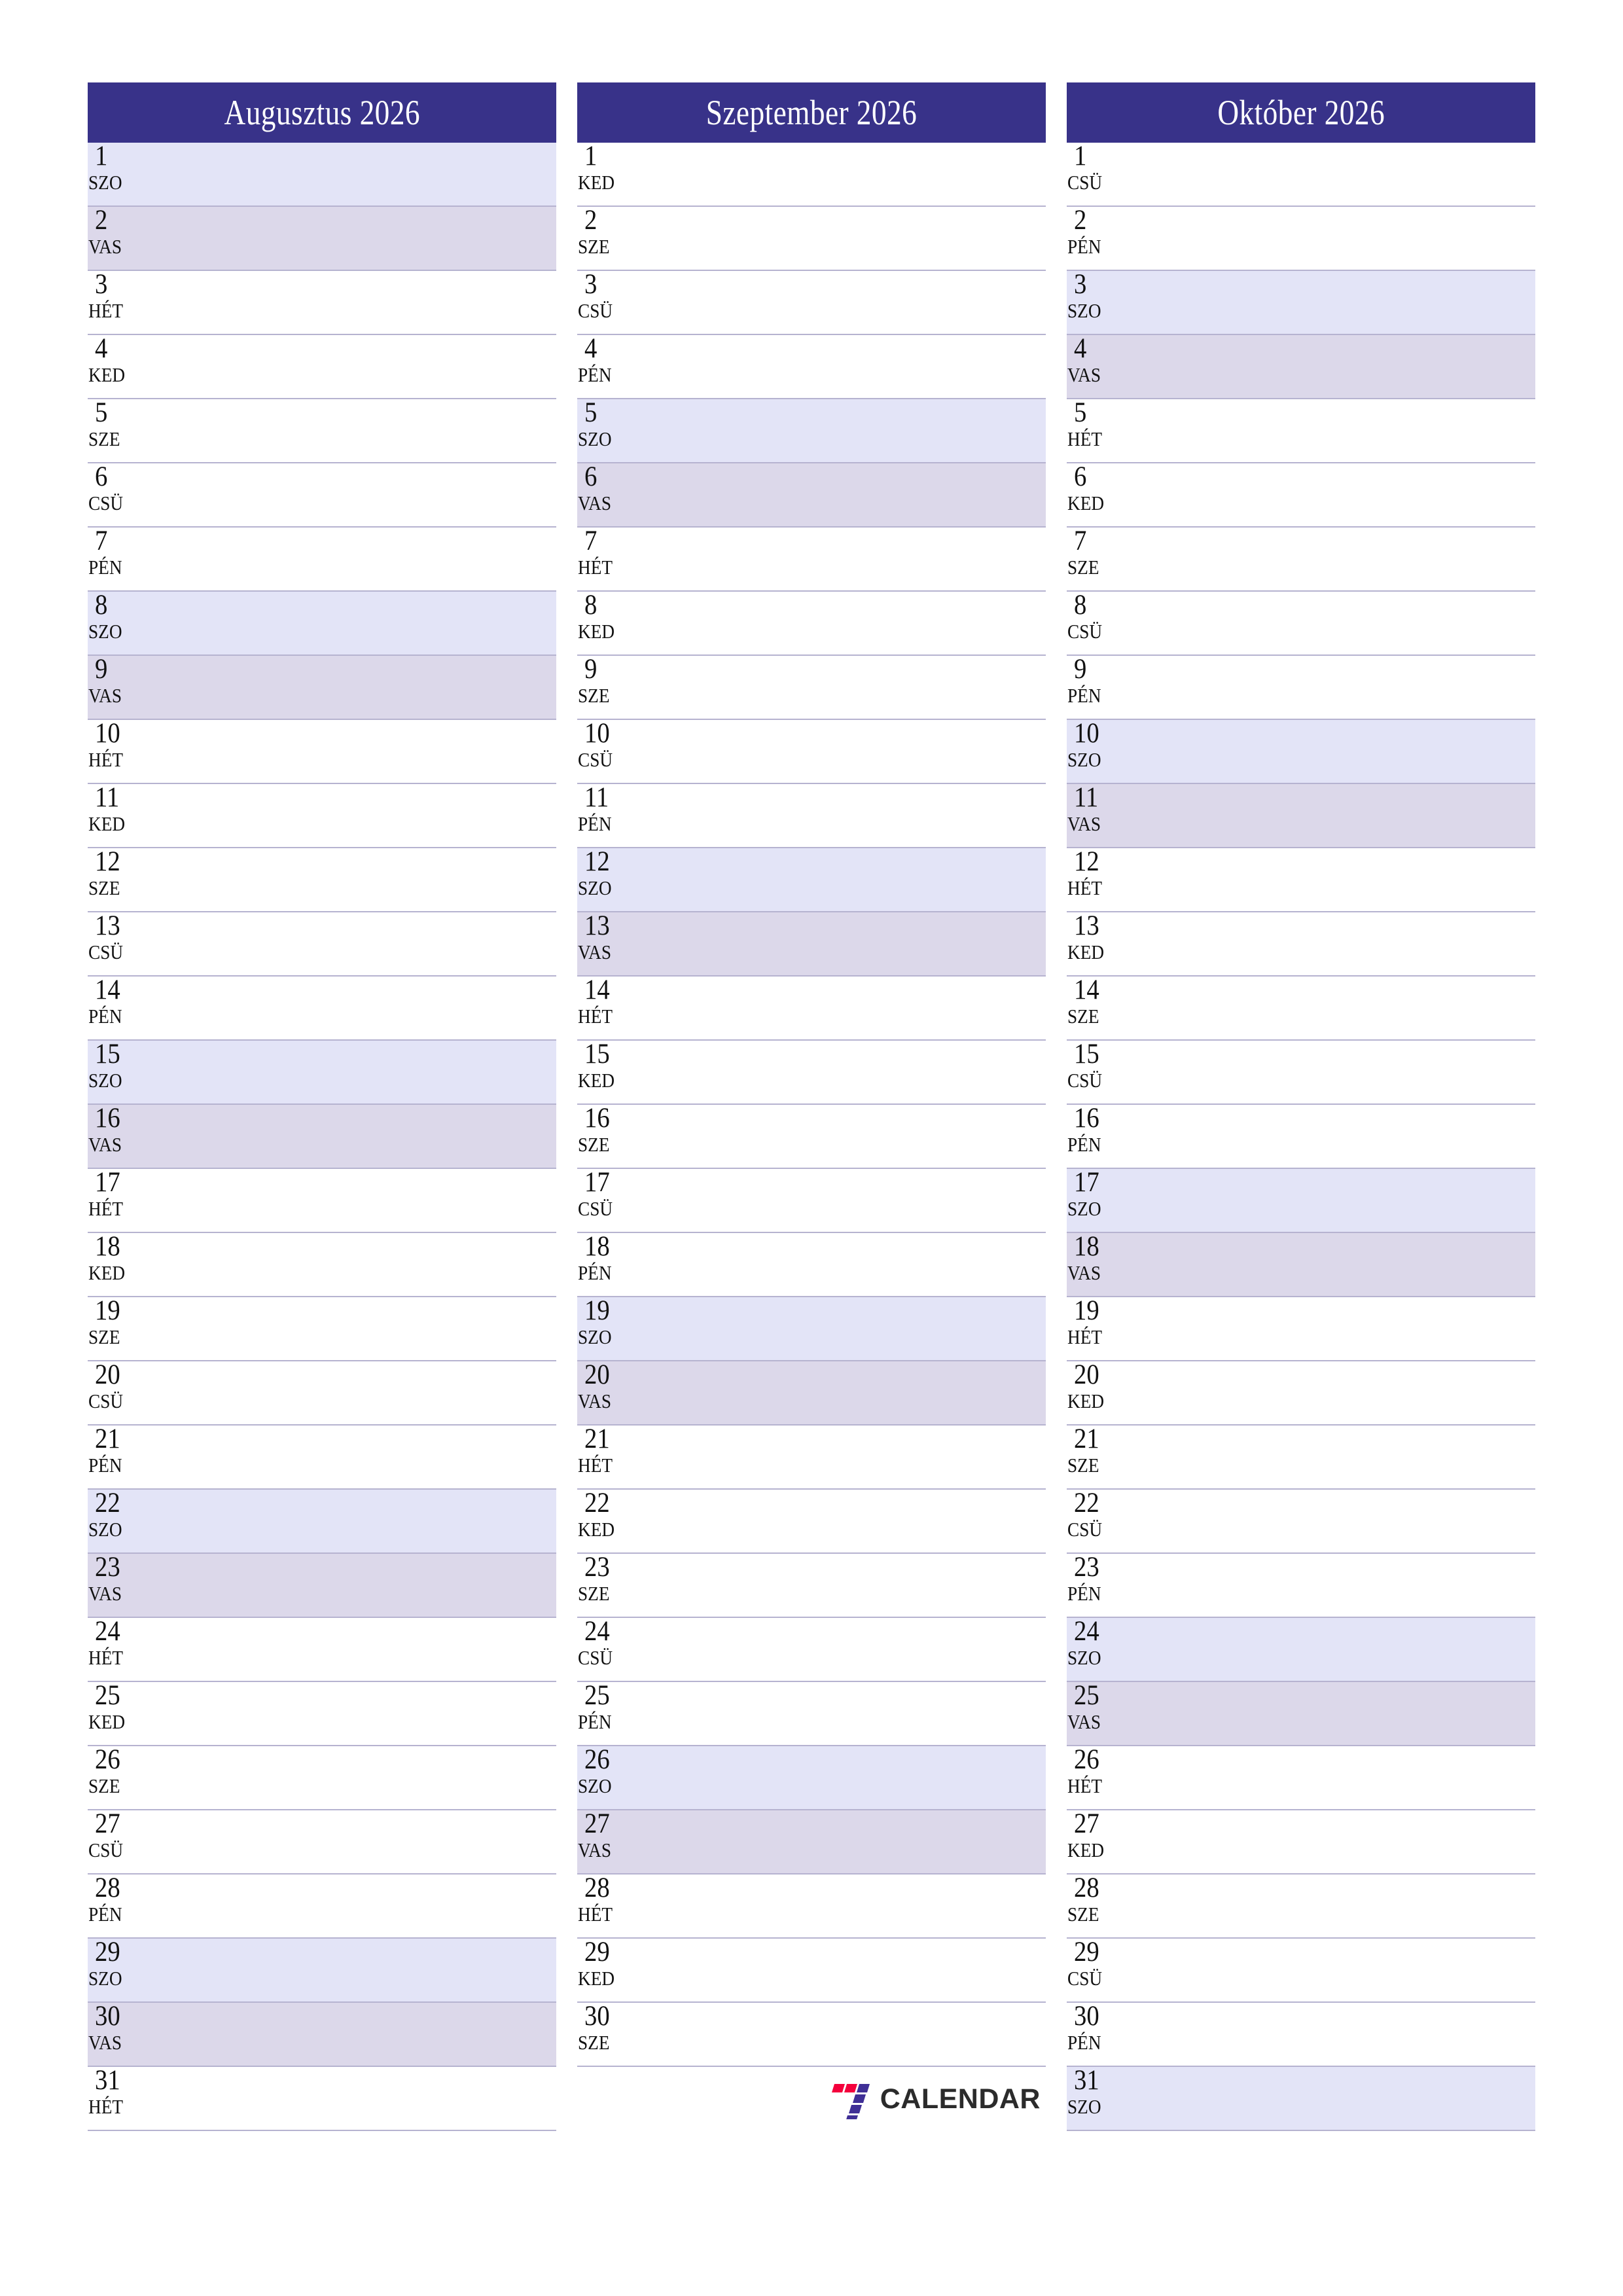 This screenshot has width=1623, height=2296. Describe the element at coordinates (811, 560) in the screenshot. I see `day-row: 7 HÉT` at that location.